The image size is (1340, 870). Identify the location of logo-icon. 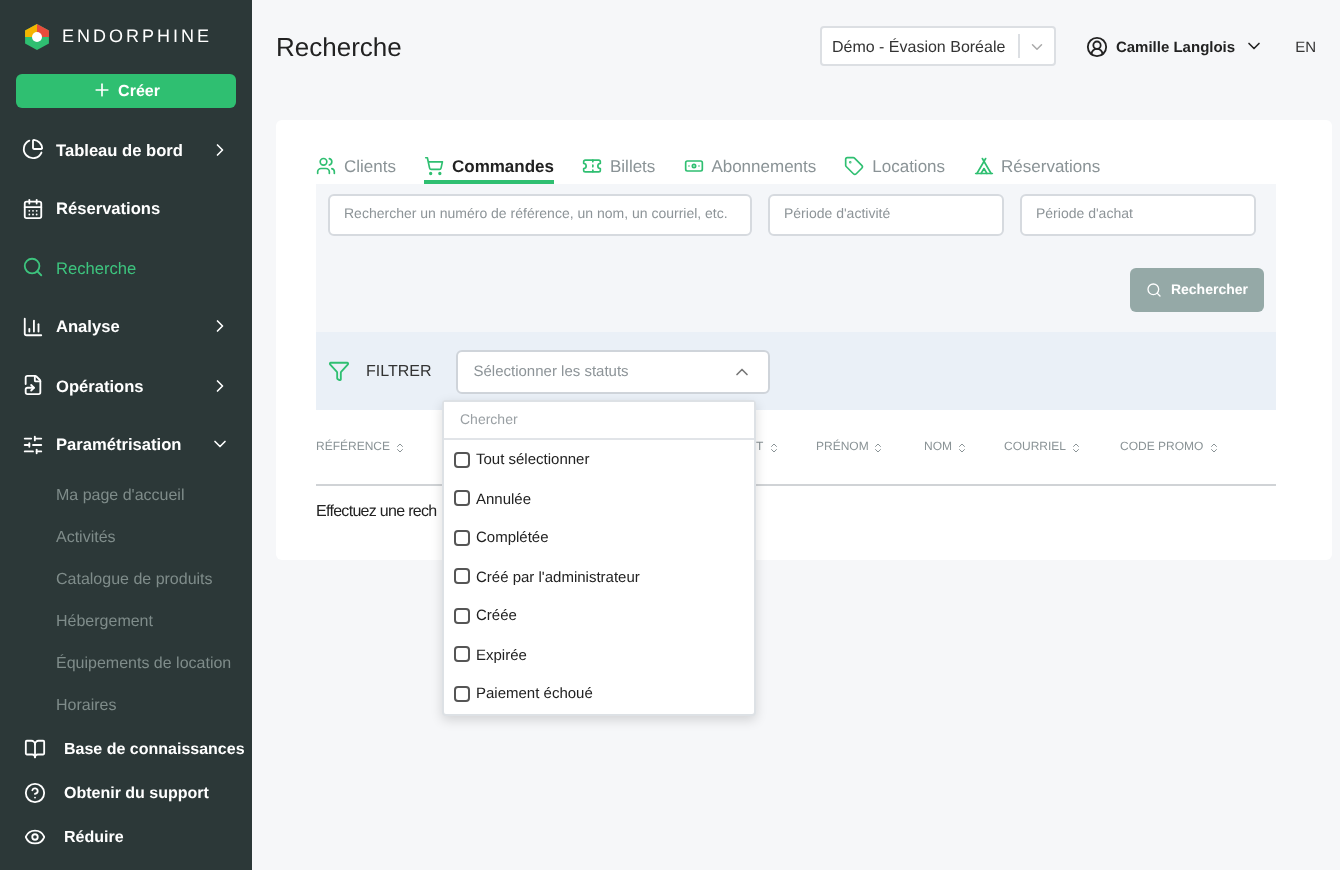
(37, 36).